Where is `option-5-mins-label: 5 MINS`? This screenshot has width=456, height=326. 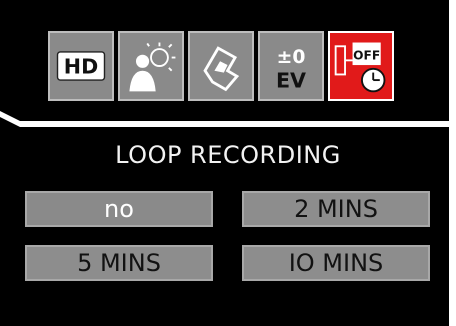 option-5-mins-label: 5 MINS is located at coordinates (119, 263).